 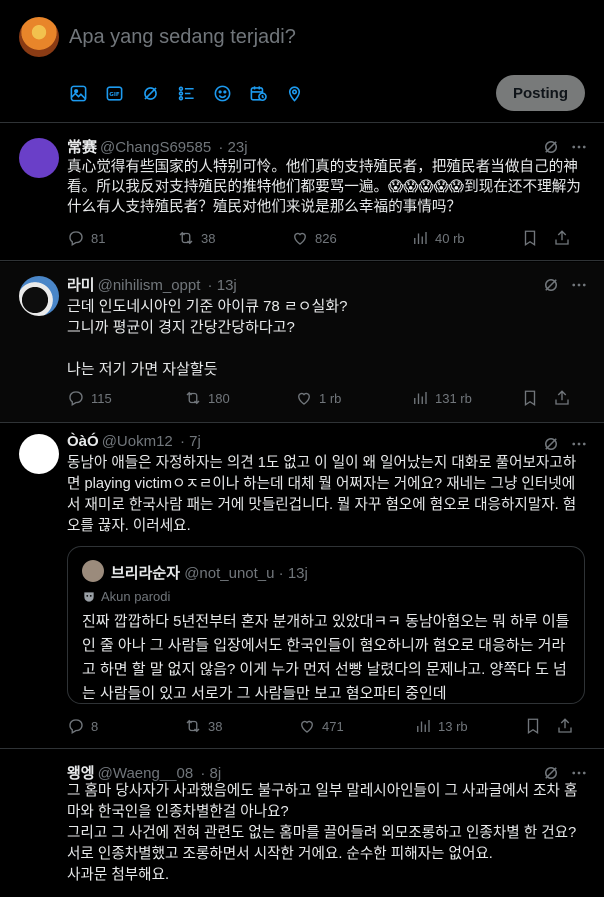 I want to click on composer-toolbar: GIF, so click(x=195, y=93).